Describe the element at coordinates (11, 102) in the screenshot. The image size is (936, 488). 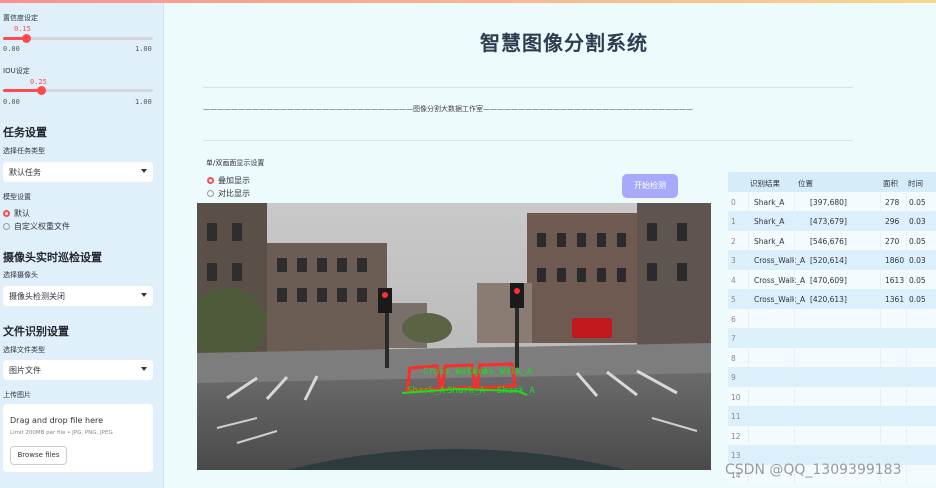
I see `iou-min: 0.00` at that location.